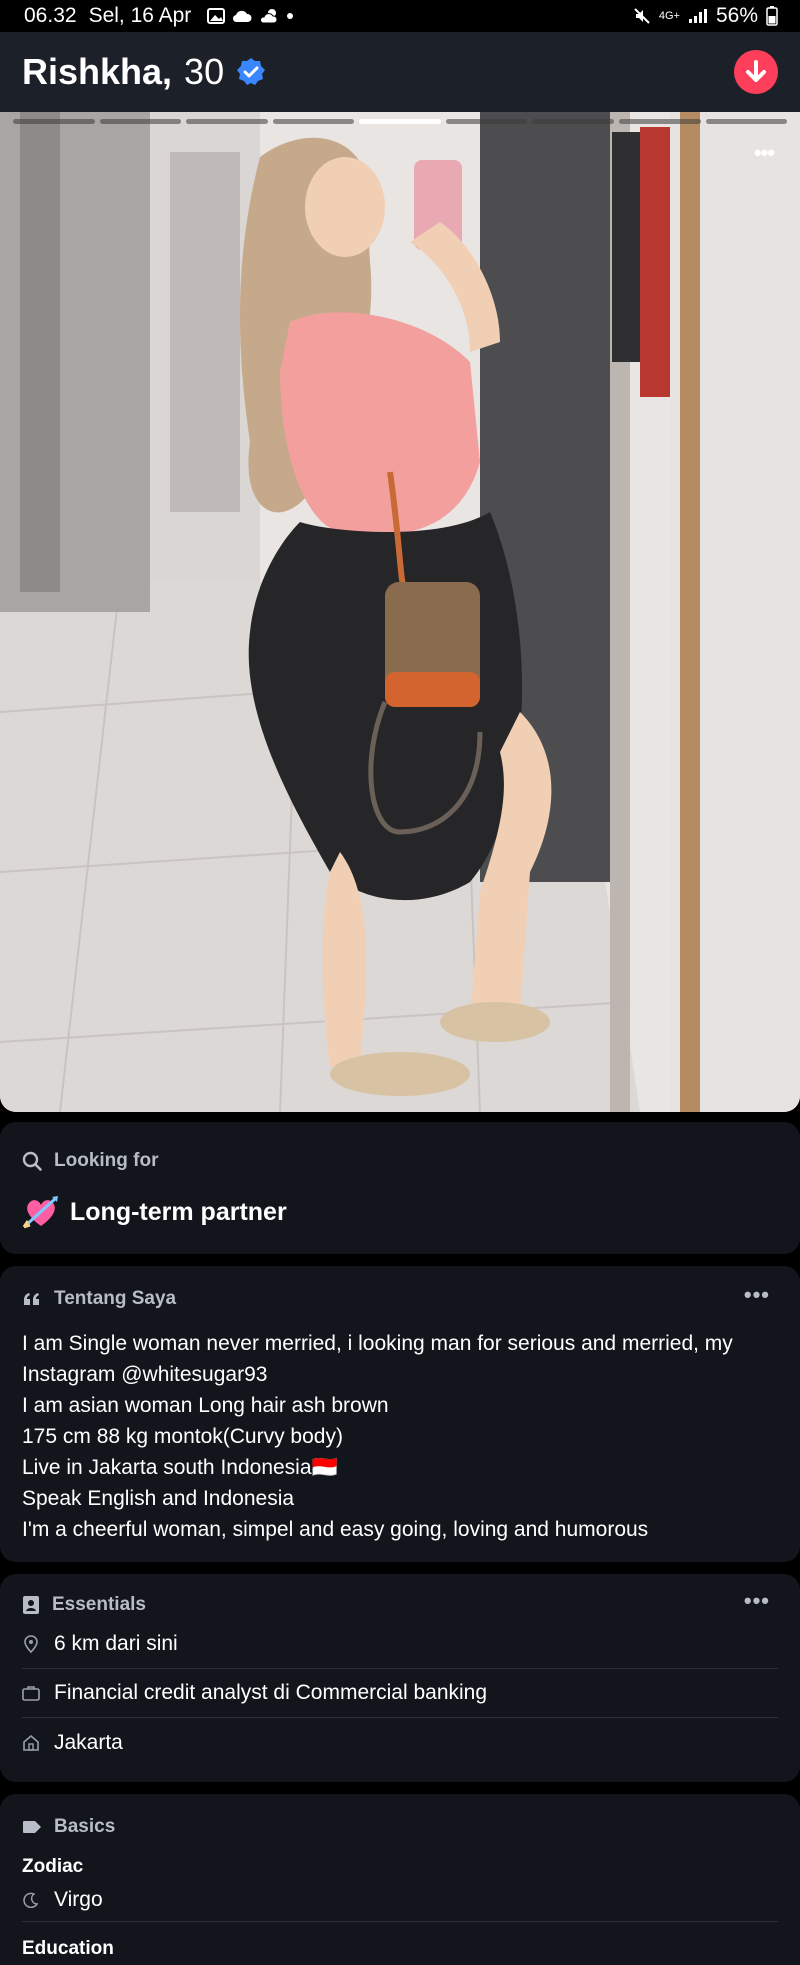  Describe the element at coordinates (140, 15) in the screenshot. I see `status-date: Sel, 16 Apr` at that location.